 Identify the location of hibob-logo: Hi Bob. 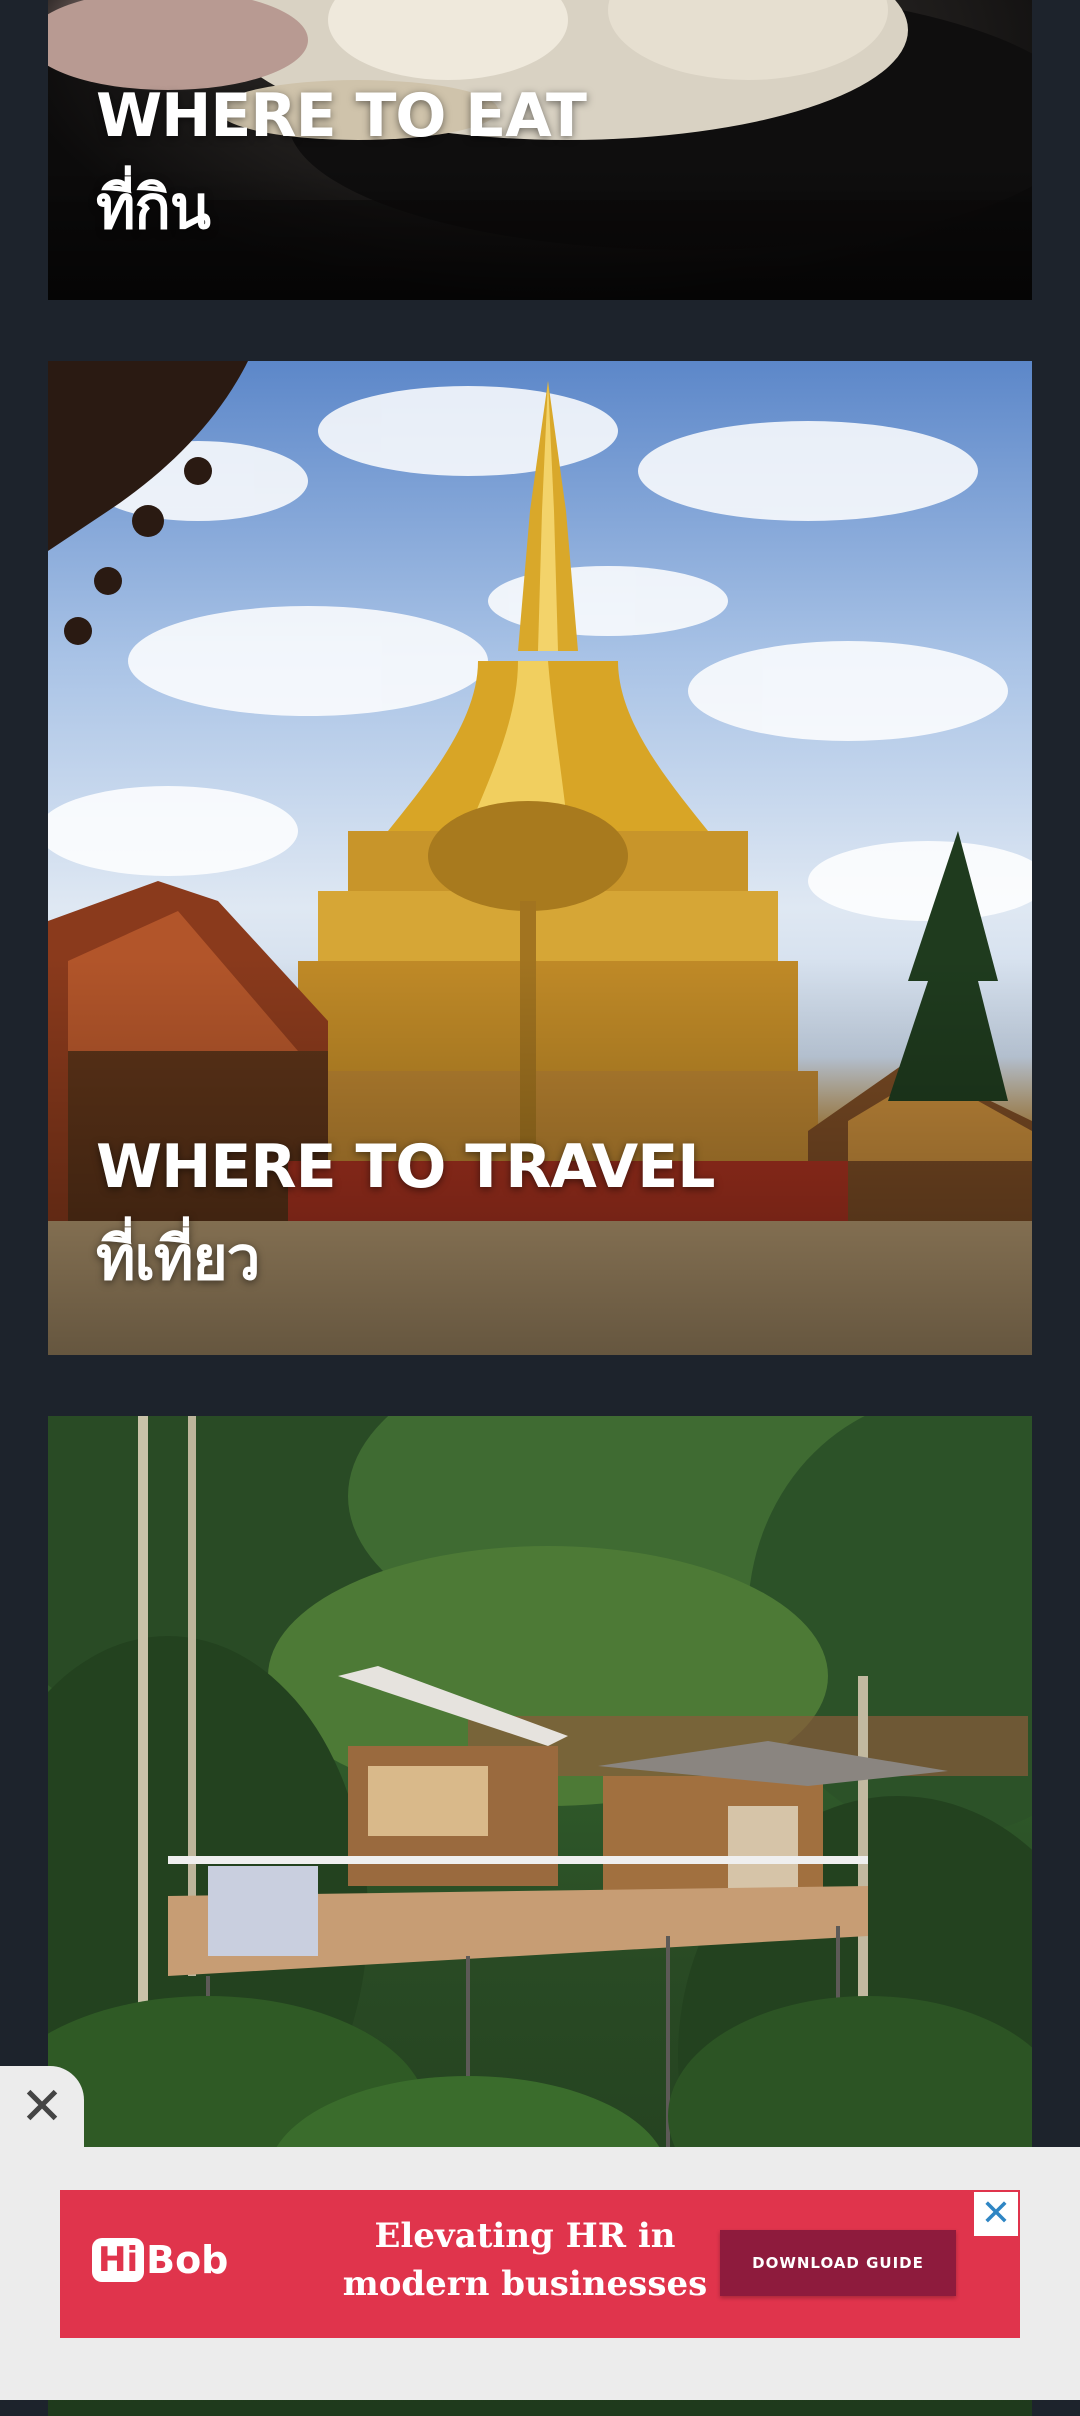
(160, 2260).